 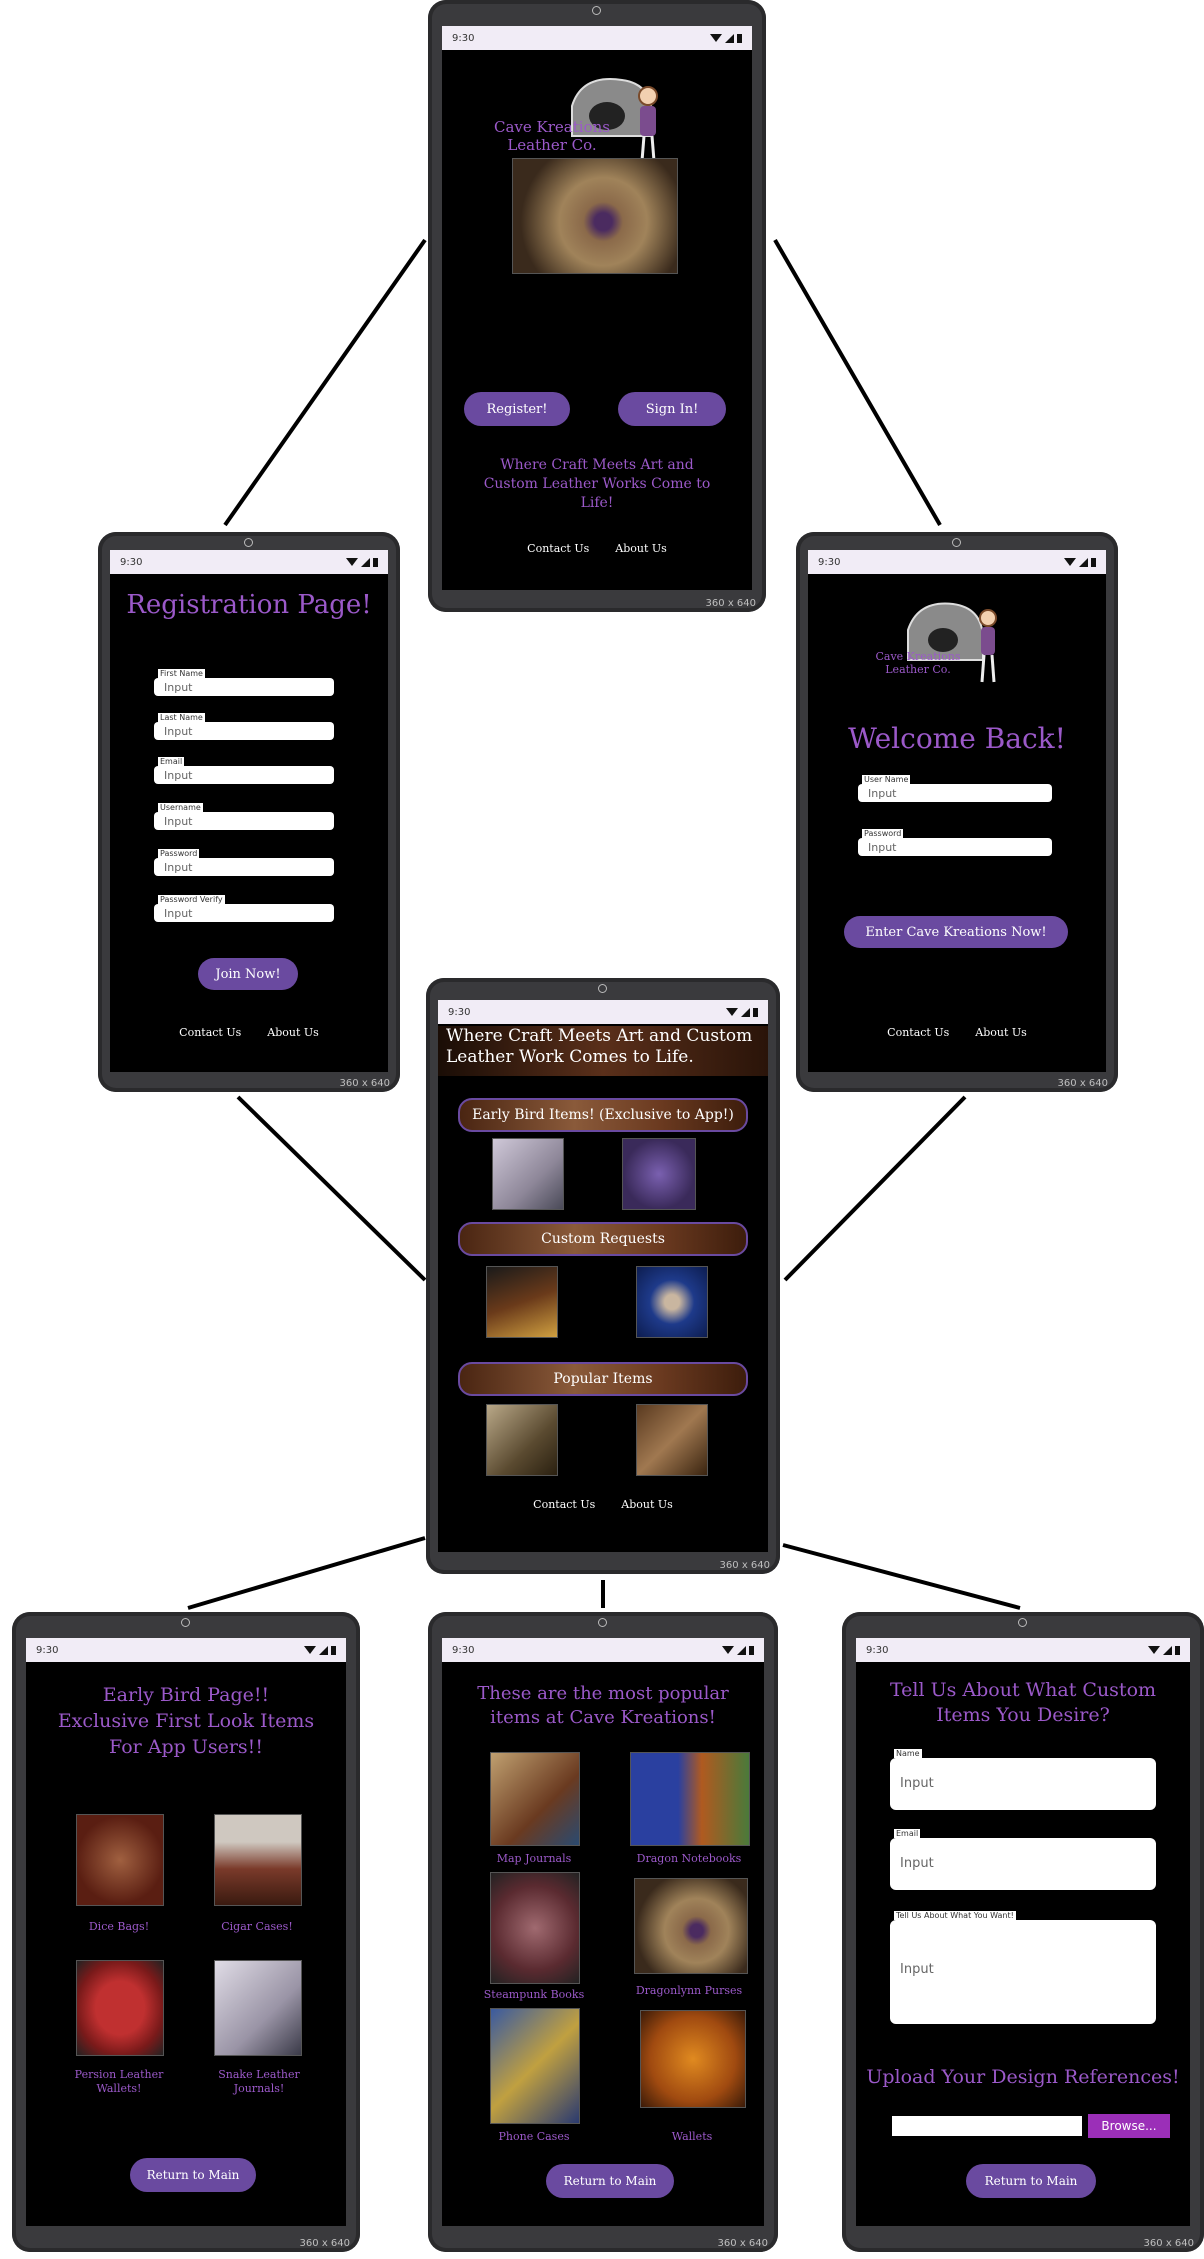 What do you see at coordinates (517, 409) in the screenshot?
I see `register-button: Register!` at bounding box center [517, 409].